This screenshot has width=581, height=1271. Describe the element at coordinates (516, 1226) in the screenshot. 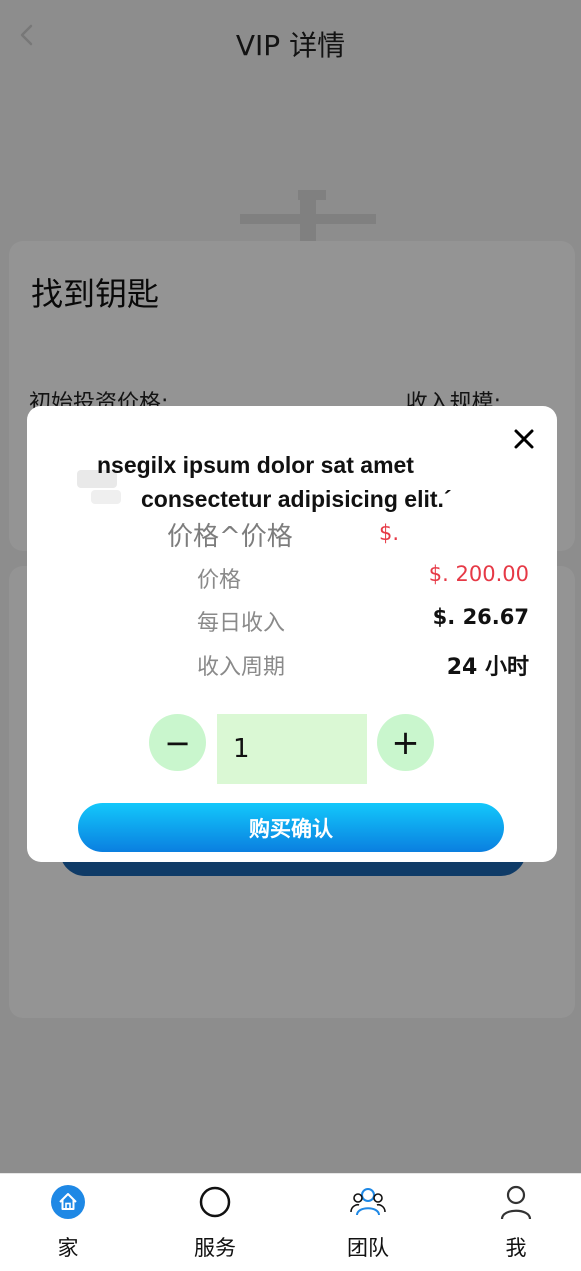

I see `tab-me: 我` at that location.